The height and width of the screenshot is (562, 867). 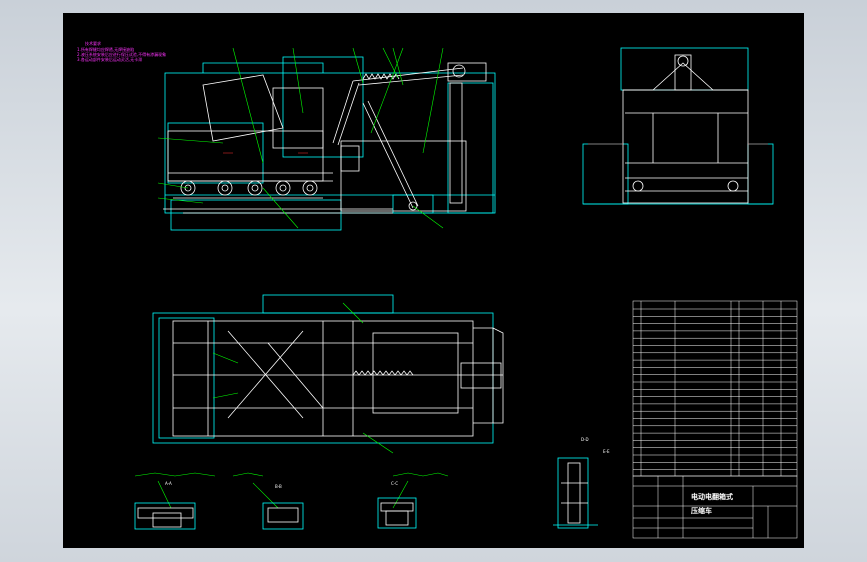 I want to click on side-elevation-view, so click(x=326, y=139).